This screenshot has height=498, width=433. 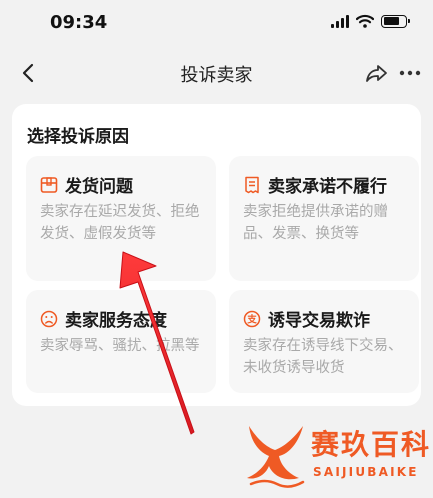 What do you see at coordinates (315, 223) in the screenshot?
I see `option-description: 卖家拒绝提供承诺的赠品、发票、换货等` at bounding box center [315, 223].